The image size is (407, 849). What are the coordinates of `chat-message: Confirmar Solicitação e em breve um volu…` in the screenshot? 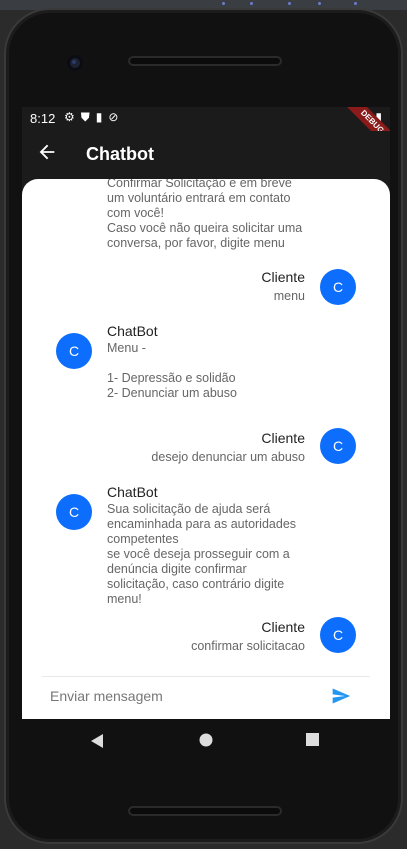 It's located at (227, 215).